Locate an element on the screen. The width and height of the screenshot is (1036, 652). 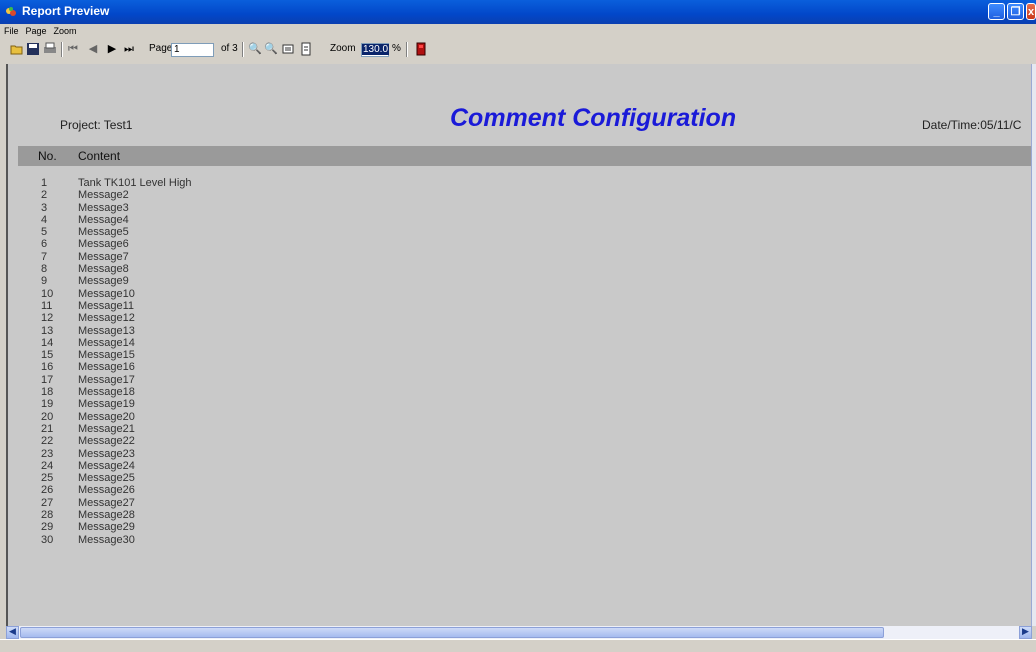
table-row: 2 Message2 is located at coordinates (508, 195).